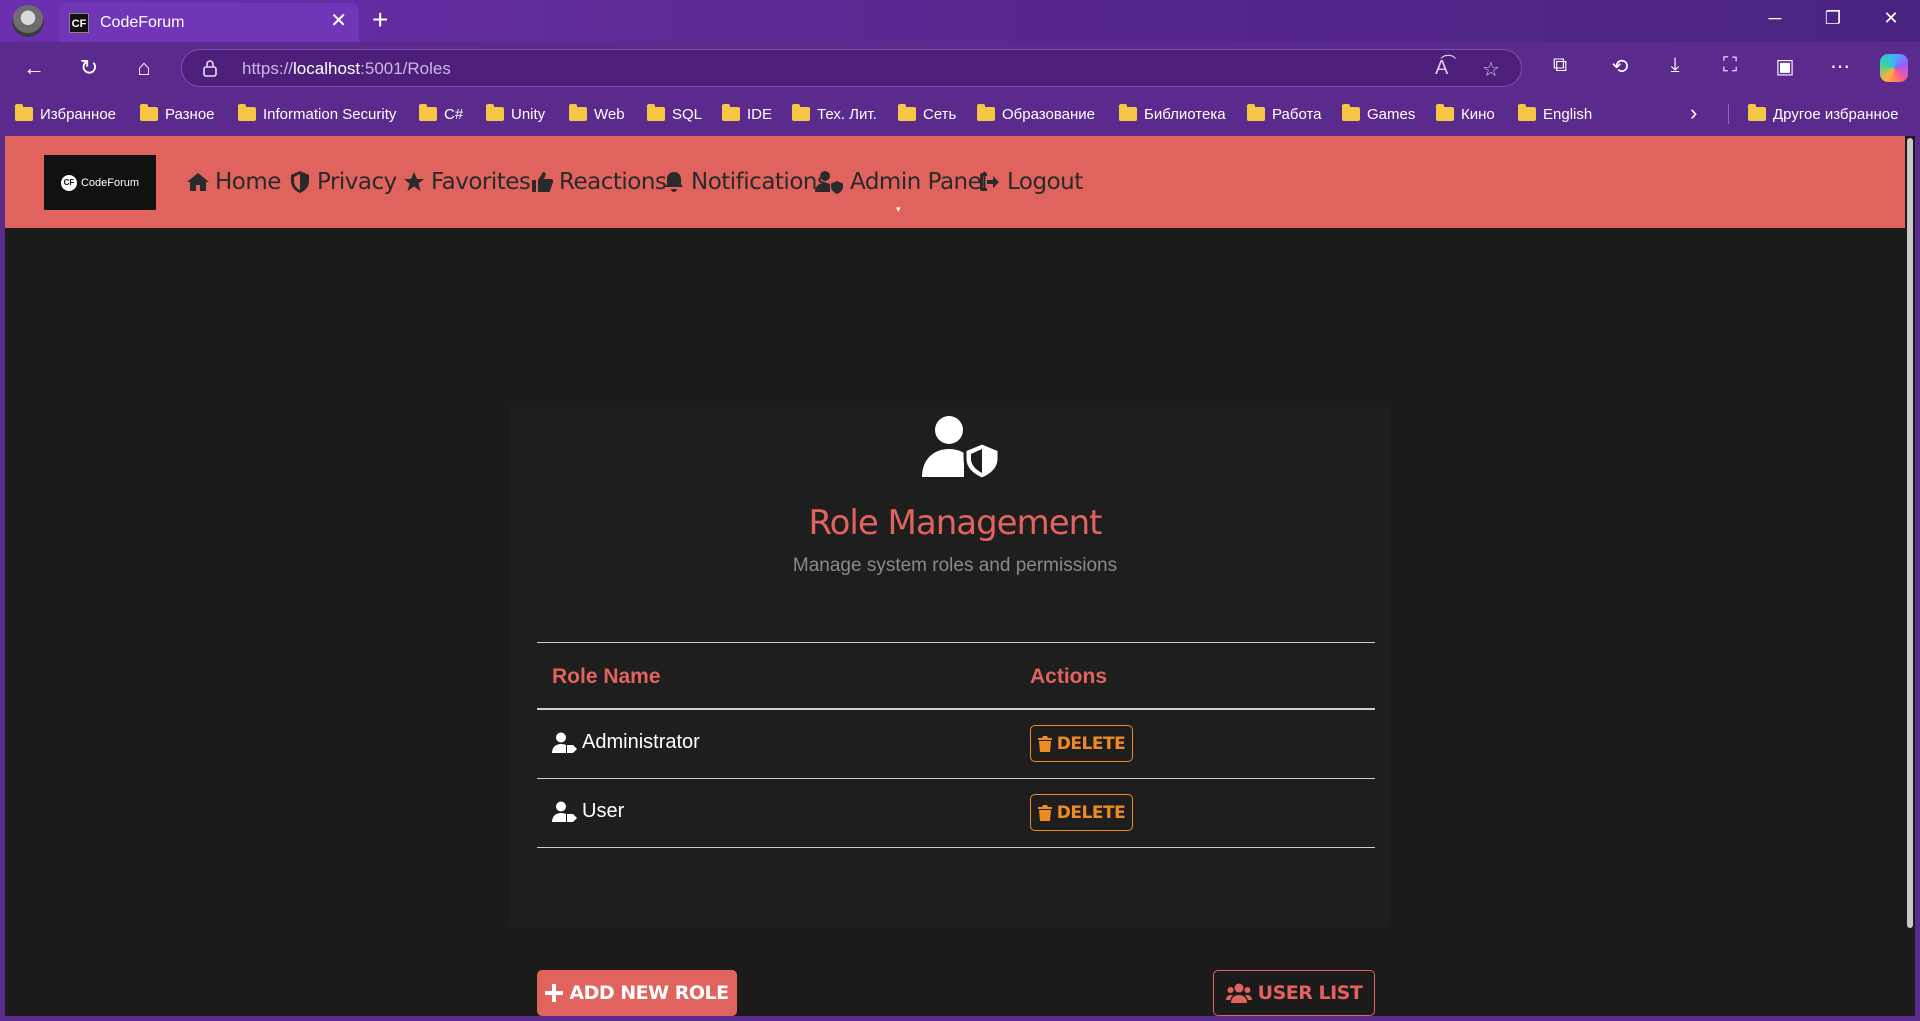 The image size is (1920, 1021). Describe the element at coordinates (209, 22) in the screenshot. I see `browser-tab: CF CodeForum ✕` at that location.